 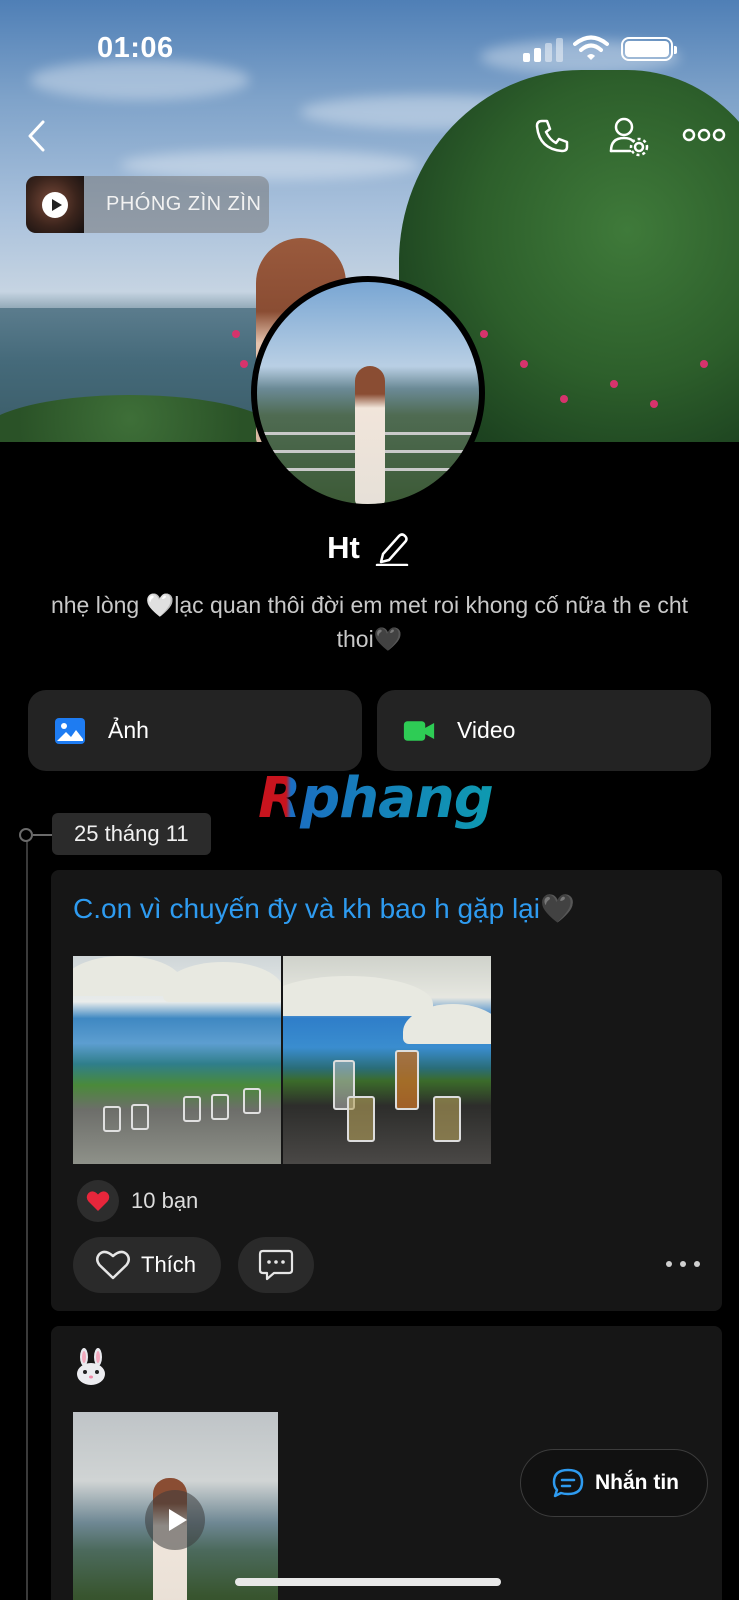 What do you see at coordinates (128, 730) in the screenshot?
I see `photos-label: Ảnh` at bounding box center [128, 730].